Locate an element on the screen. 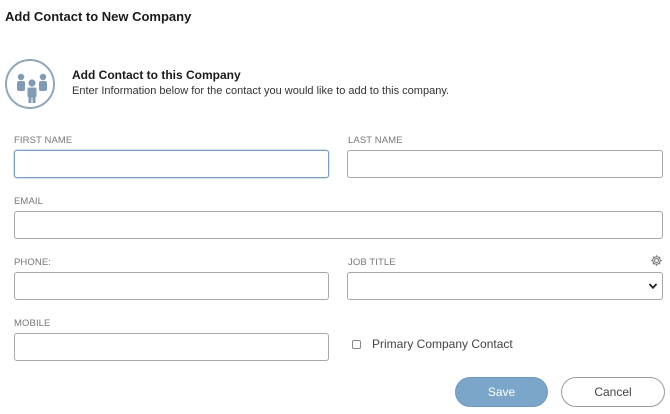  first-name-label: FIRST NAME is located at coordinates (43, 140).